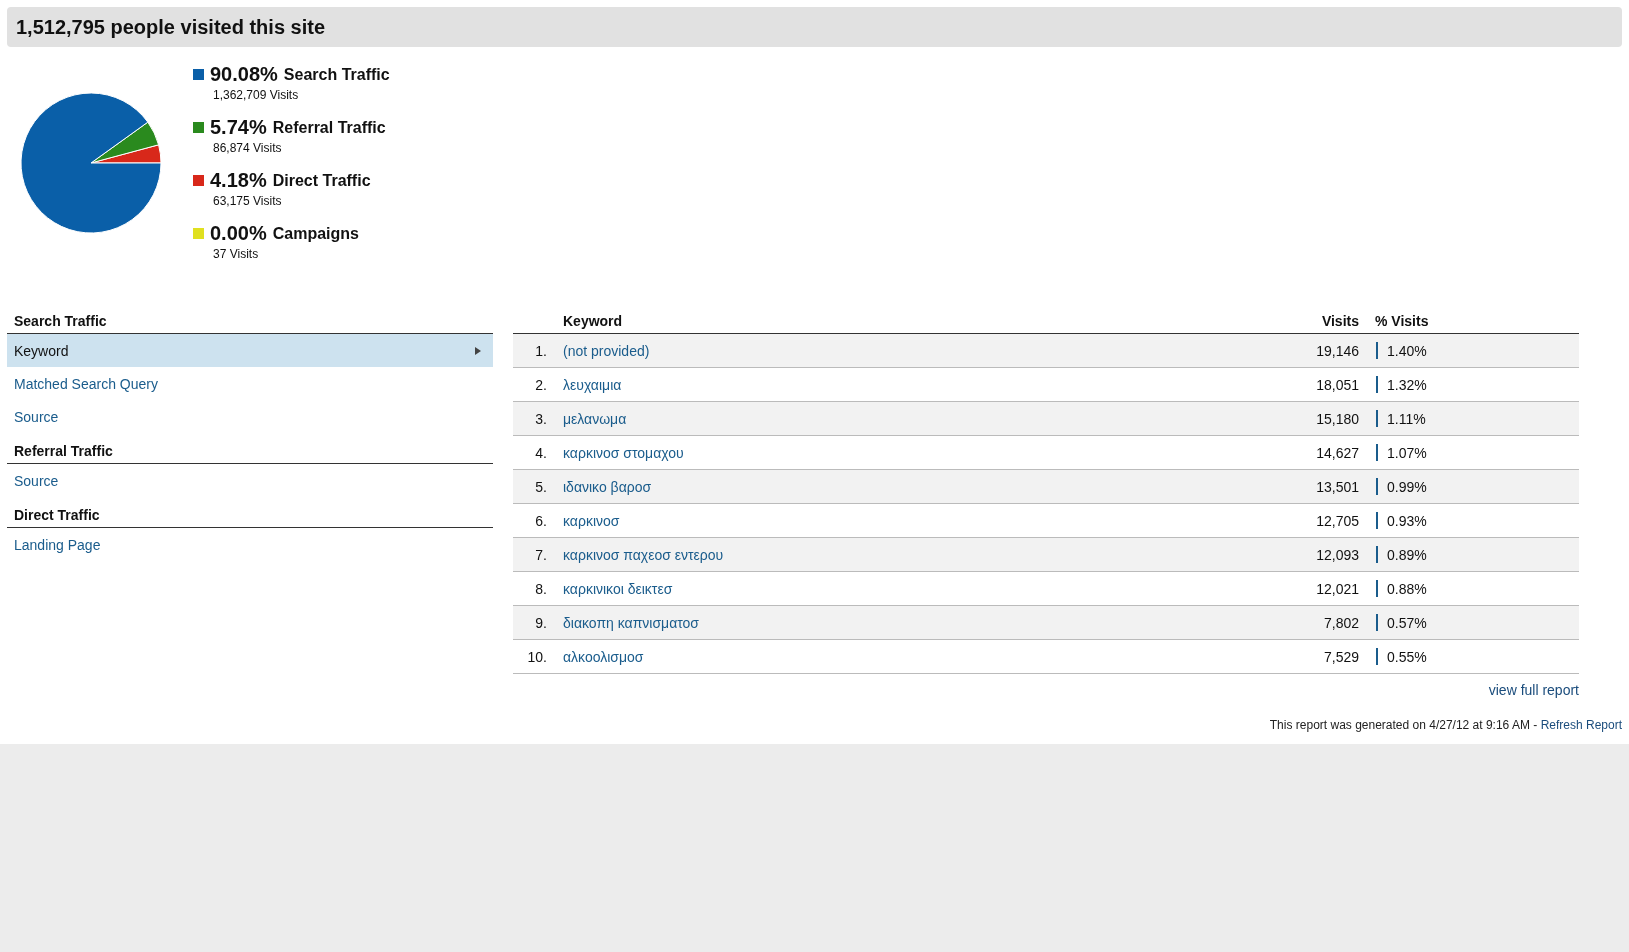  I want to click on table-cell: 0.57%, so click(1407, 622).